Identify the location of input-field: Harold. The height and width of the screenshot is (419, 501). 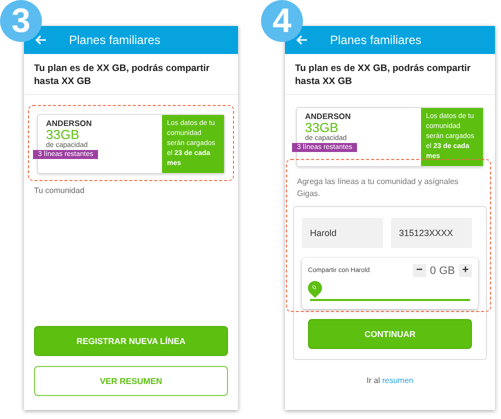
(342, 233).